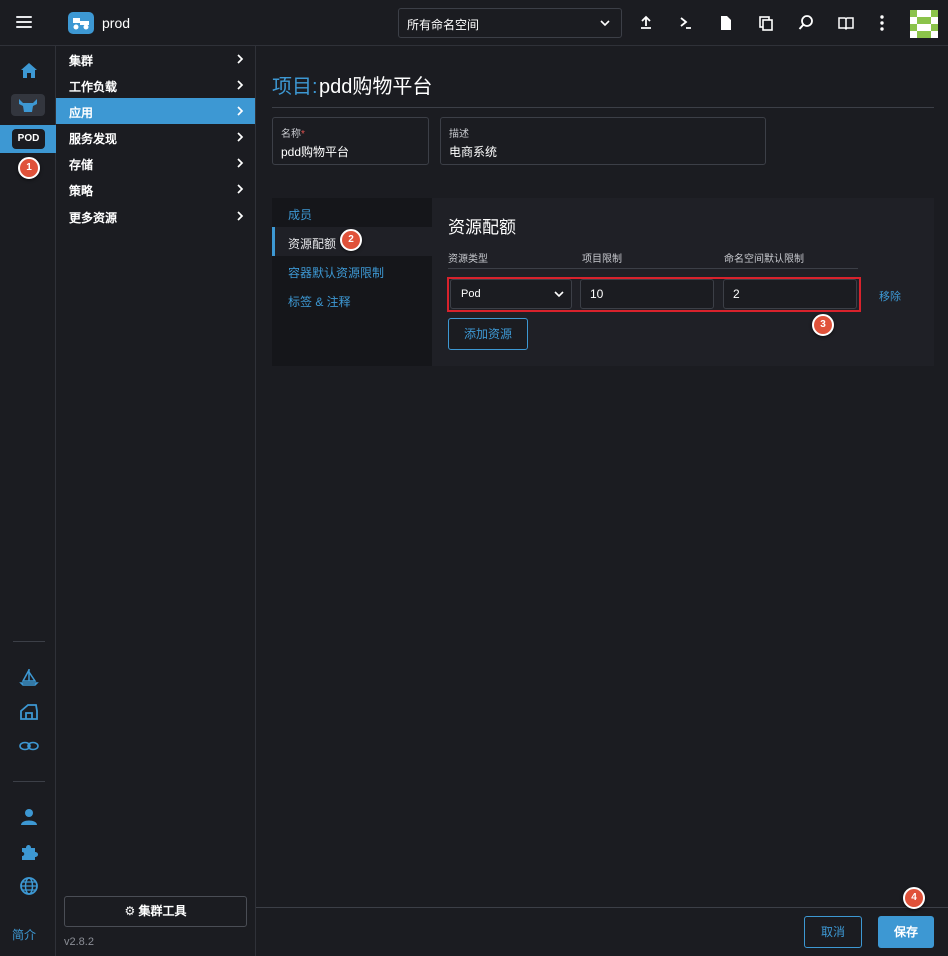 The image size is (948, 956). I want to click on description-field-label: 描述, so click(459, 134).